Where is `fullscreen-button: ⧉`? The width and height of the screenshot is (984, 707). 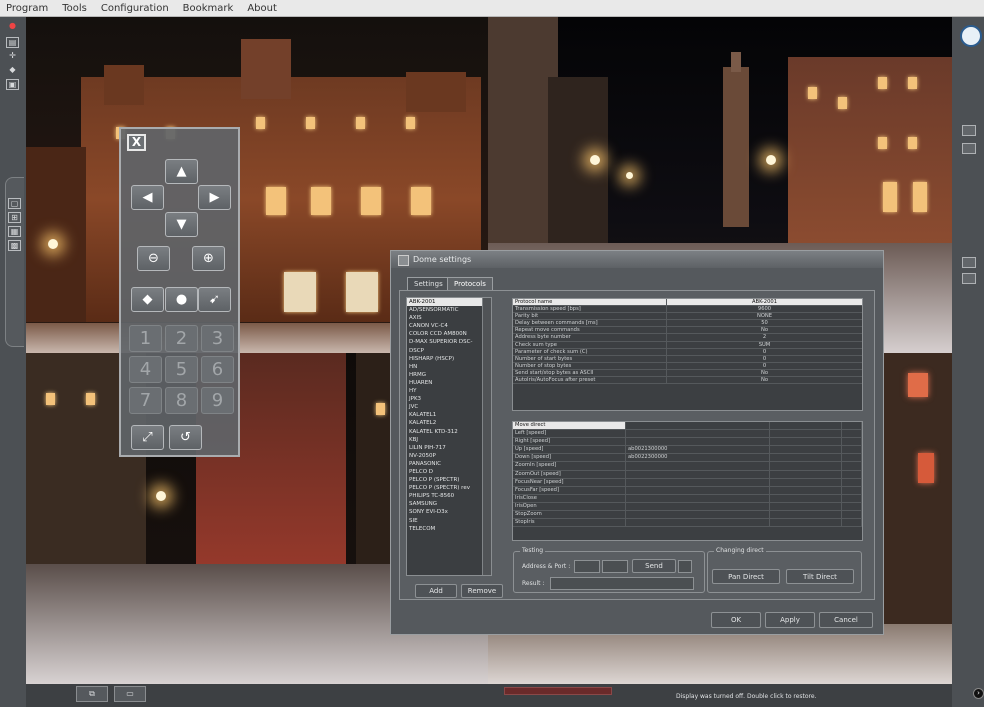 fullscreen-button: ⧉ is located at coordinates (92, 694).